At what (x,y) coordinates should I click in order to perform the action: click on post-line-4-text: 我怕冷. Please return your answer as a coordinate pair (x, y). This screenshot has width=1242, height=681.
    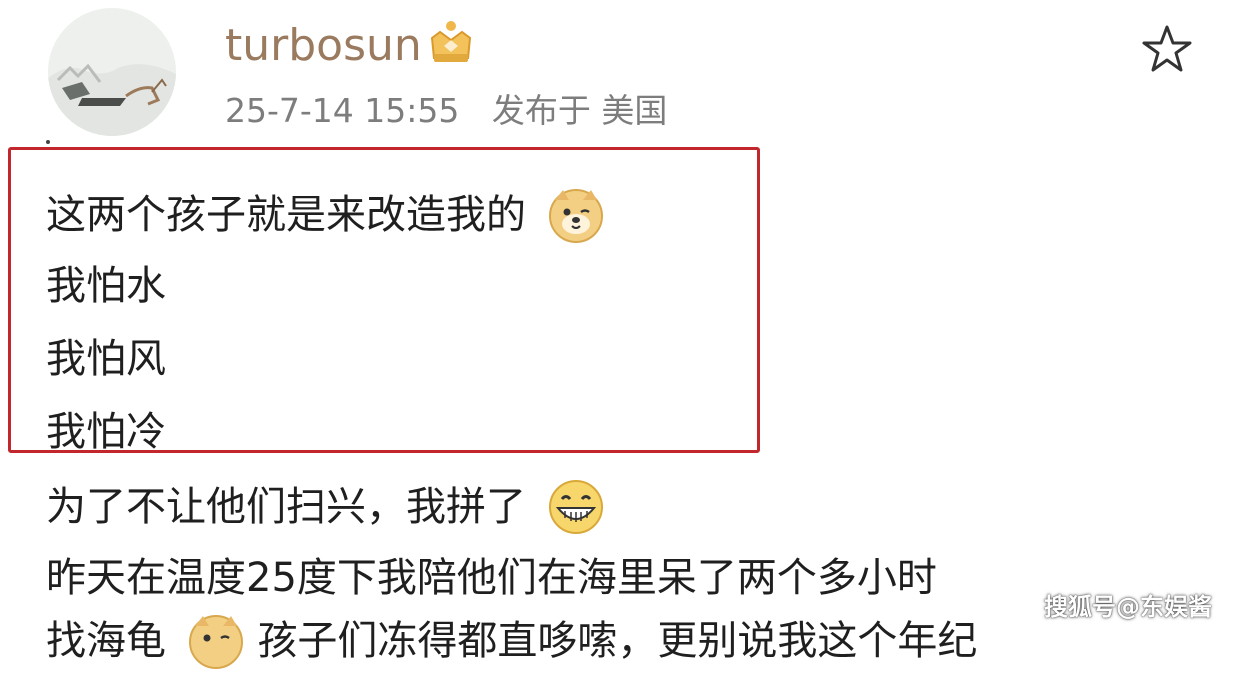
    Looking at the image, I should click on (106, 432).